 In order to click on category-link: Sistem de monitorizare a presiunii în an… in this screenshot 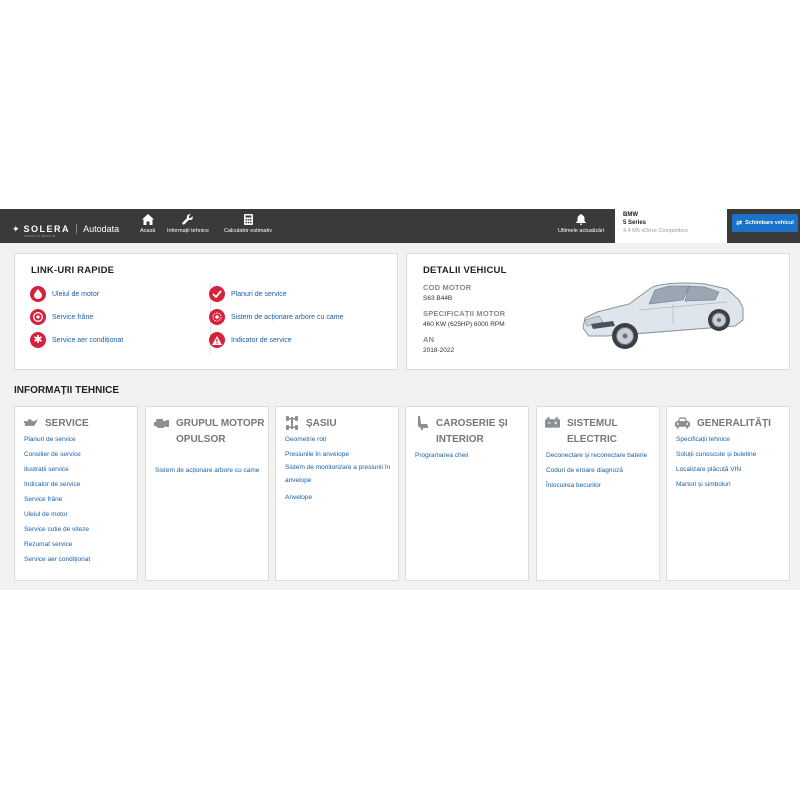, I will do `click(338, 474)`.